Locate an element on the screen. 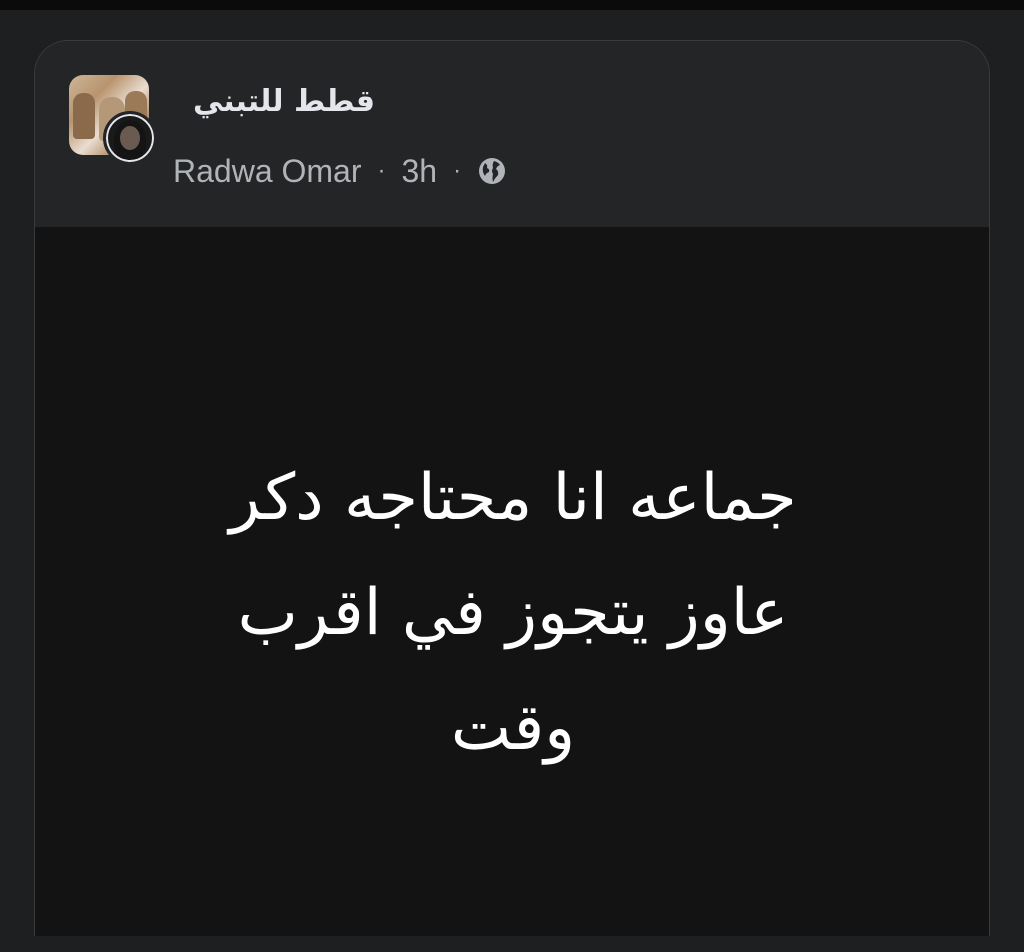 This screenshot has height=952, width=1024. post-meta: Radwa Omar · 3h · is located at coordinates (340, 171).